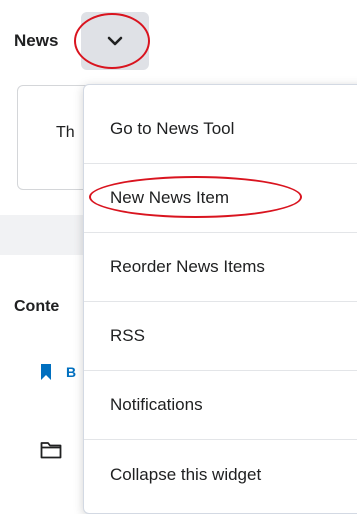 This screenshot has width=357, height=514. I want to click on menu-item-rss: RSS, so click(220, 336).